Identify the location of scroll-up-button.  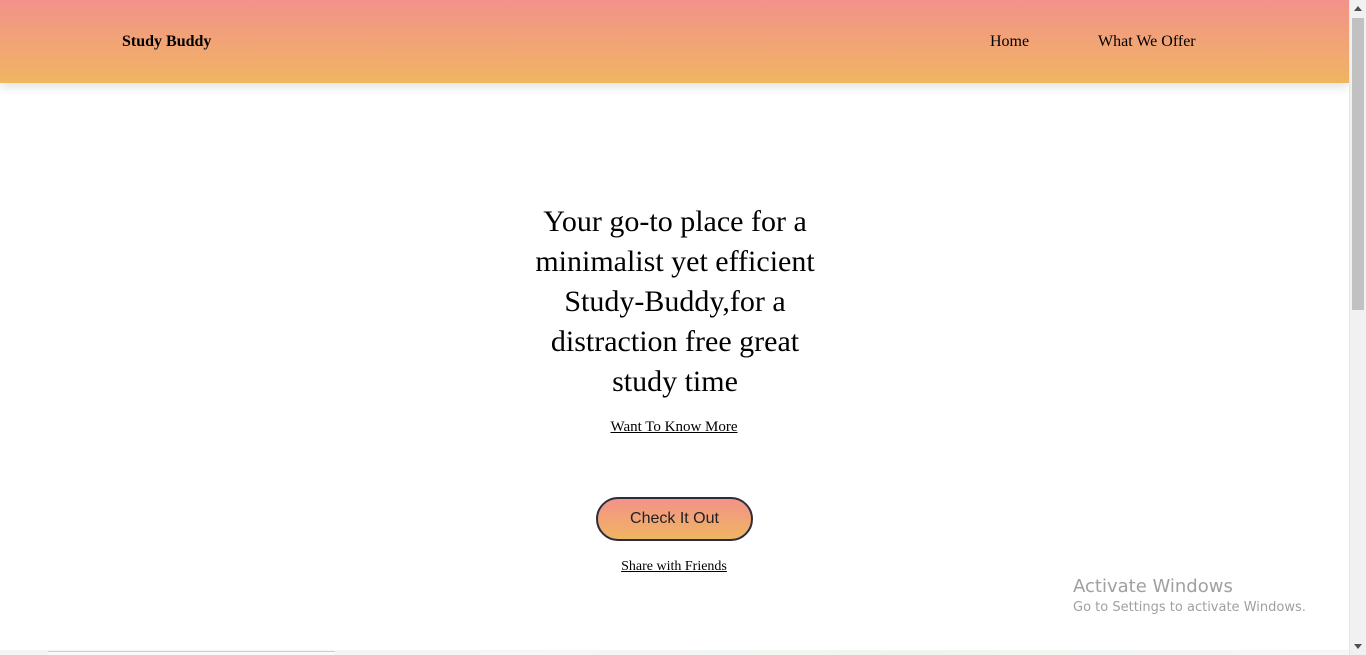
(1358, 8).